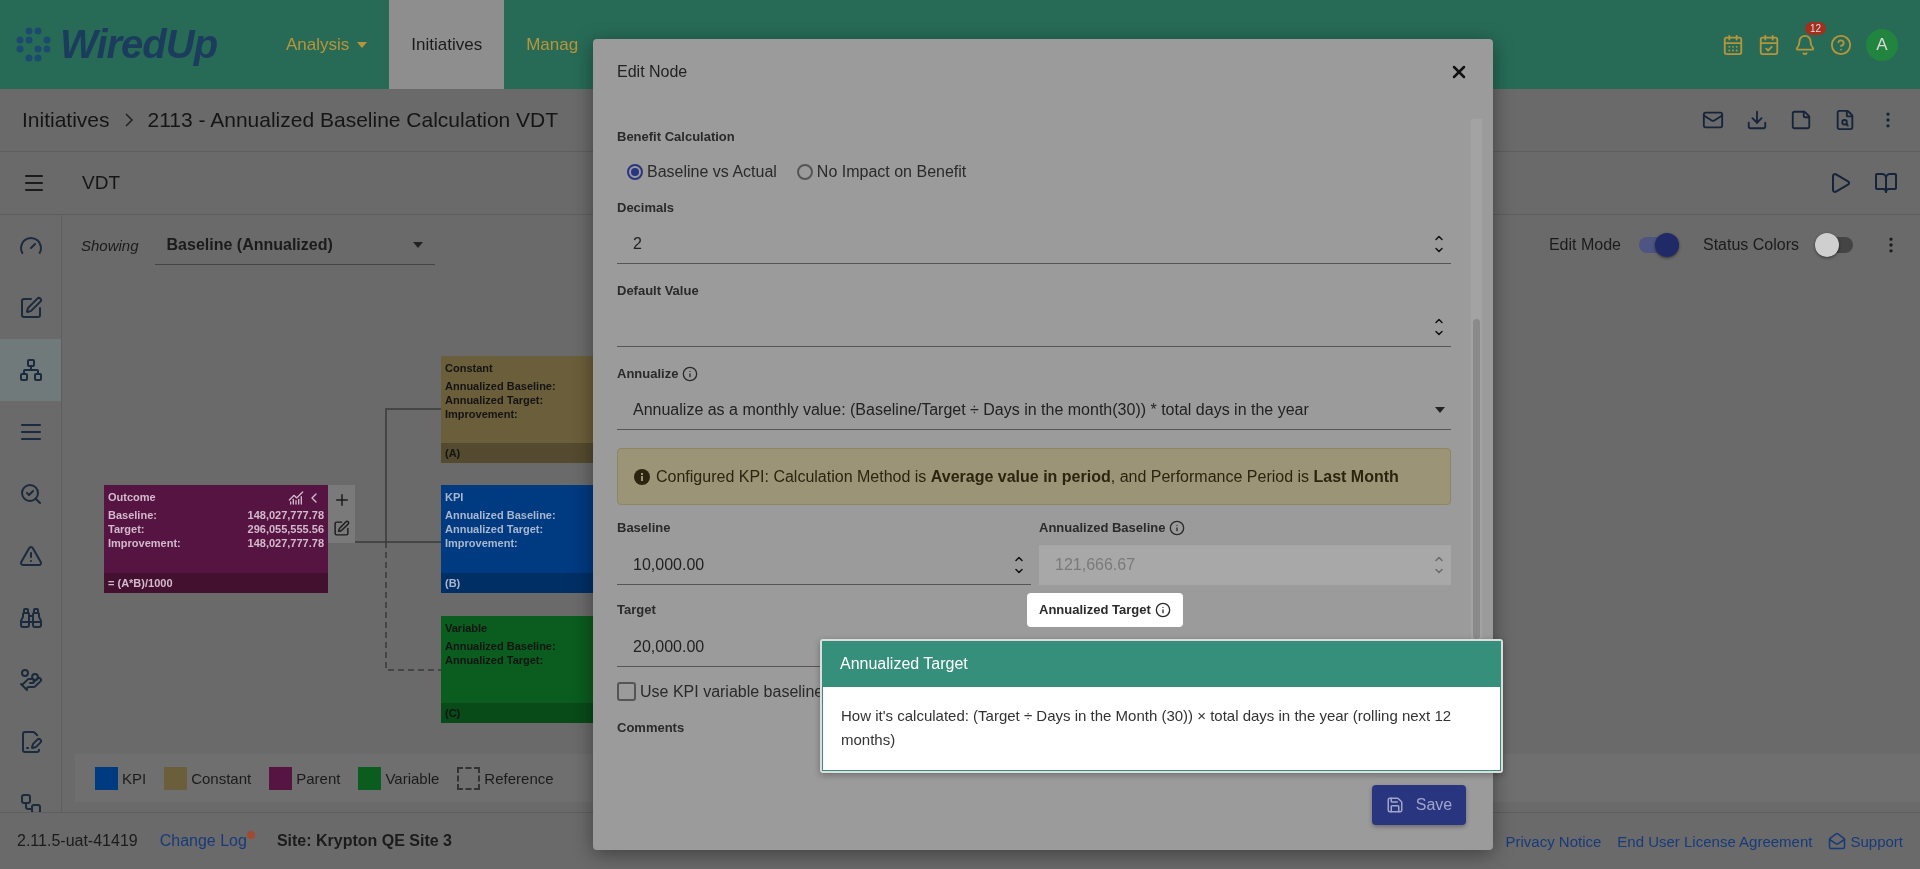 This screenshot has height=869, width=1920. What do you see at coordinates (412, 778) in the screenshot?
I see `legend-label: Variable` at bounding box center [412, 778].